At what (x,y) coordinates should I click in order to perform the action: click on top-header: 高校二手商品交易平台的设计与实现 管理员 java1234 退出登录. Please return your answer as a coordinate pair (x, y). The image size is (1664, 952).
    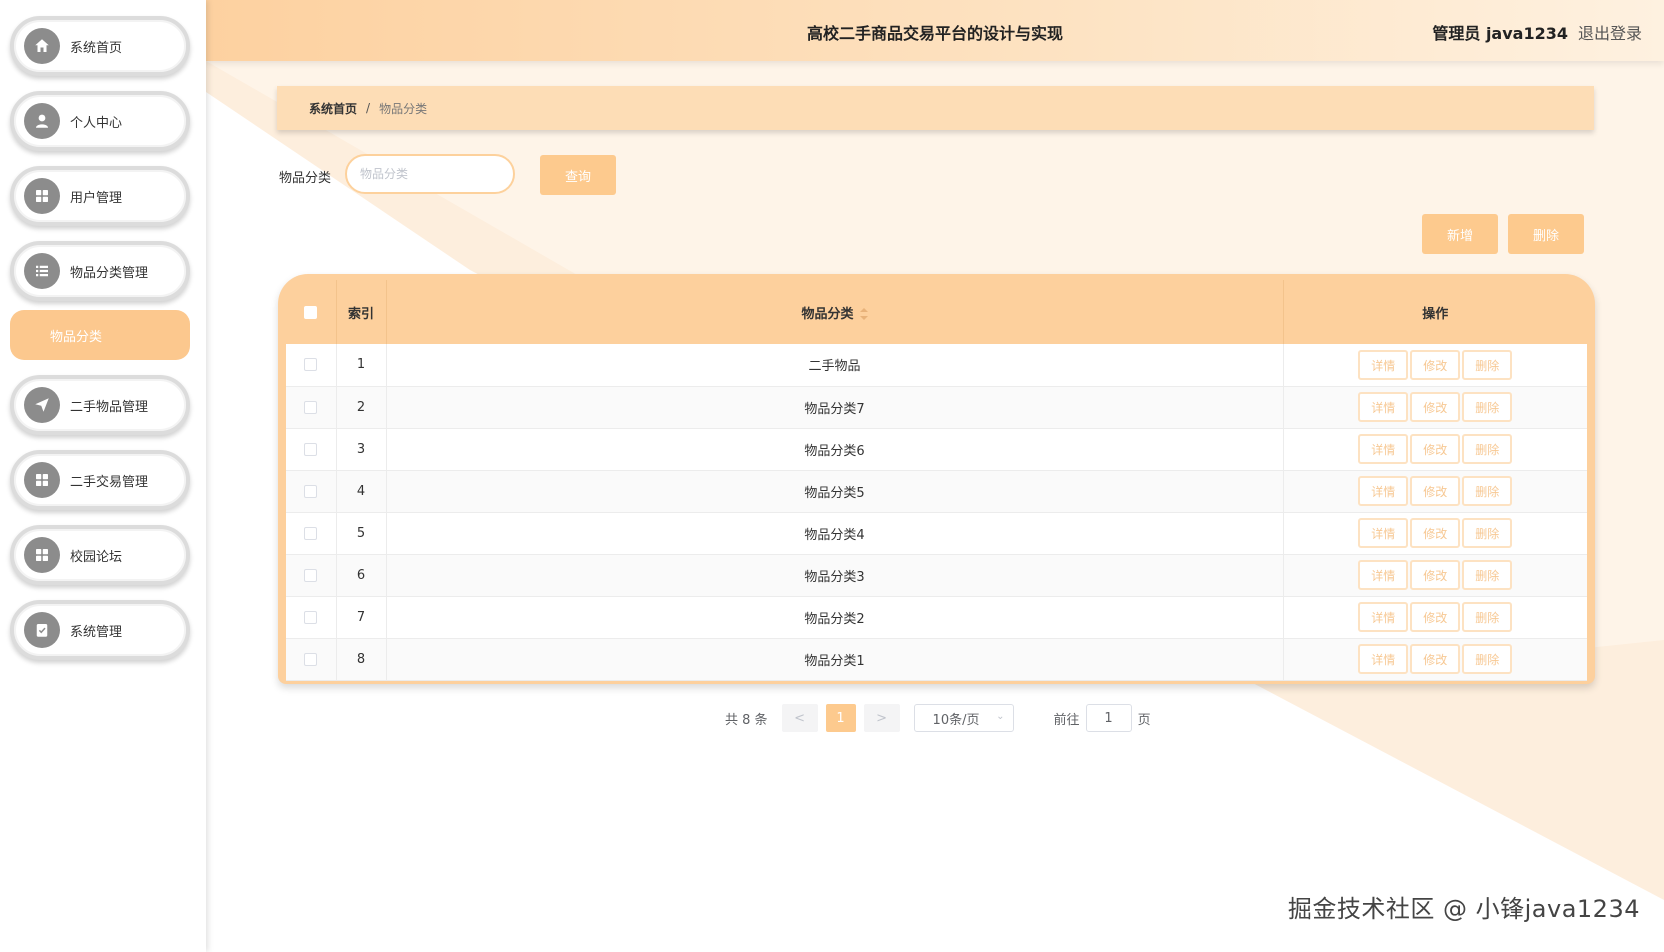
    Looking at the image, I should click on (935, 30).